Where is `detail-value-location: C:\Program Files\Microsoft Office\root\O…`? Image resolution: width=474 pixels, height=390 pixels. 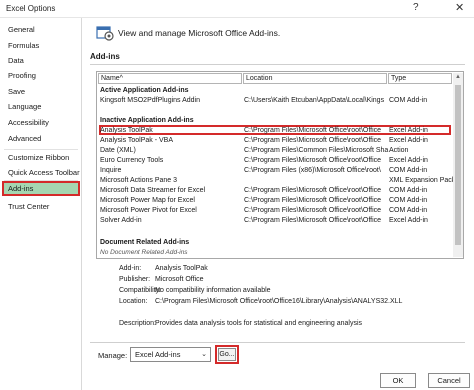 detail-value-location: C:\Program Files\Microsoft Office\root\O… is located at coordinates (279, 301).